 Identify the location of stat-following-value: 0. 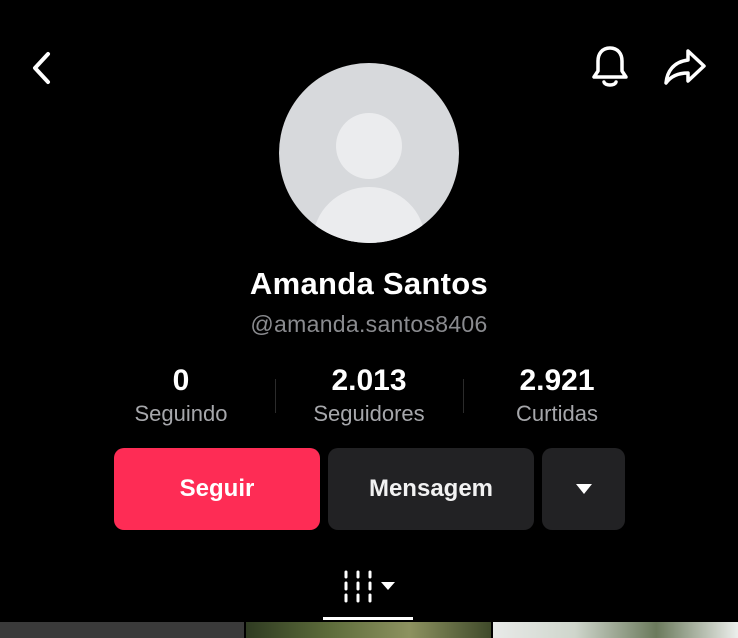
(181, 380).